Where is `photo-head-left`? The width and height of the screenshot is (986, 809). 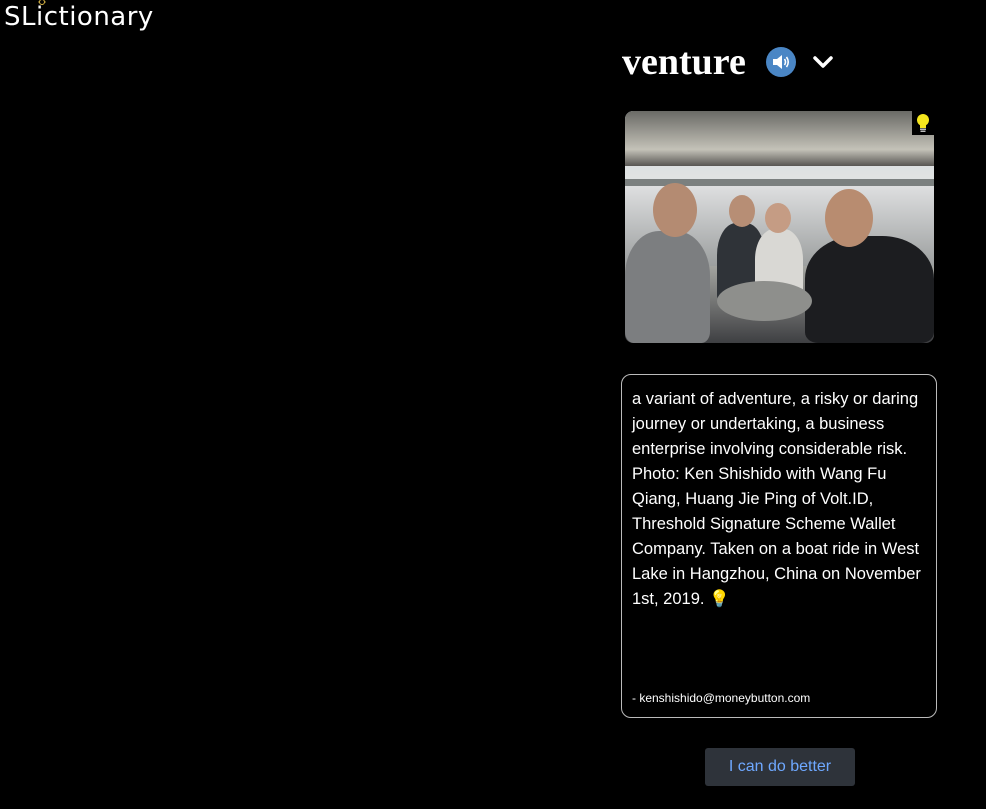 photo-head-left is located at coordinates (675, 210).